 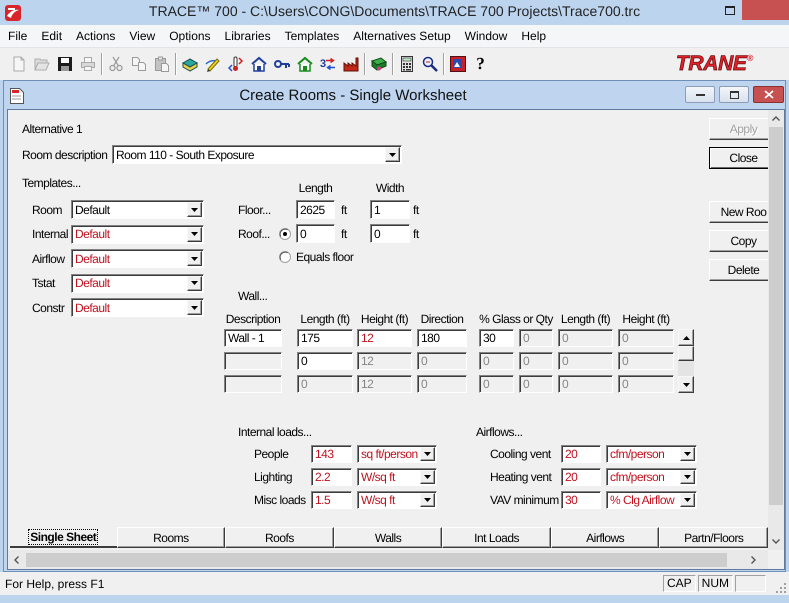 I want to click on column-header: % Glass or Qty, so click(x=516, y=319).